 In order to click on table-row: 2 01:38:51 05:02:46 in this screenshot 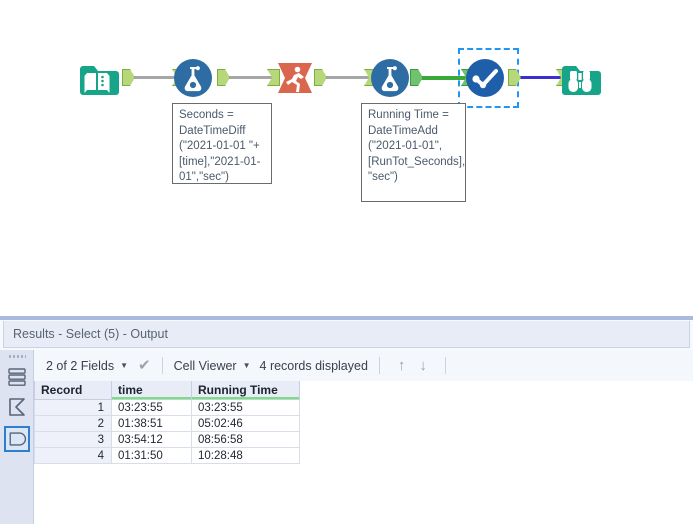, I will do `click(167, 423)`.